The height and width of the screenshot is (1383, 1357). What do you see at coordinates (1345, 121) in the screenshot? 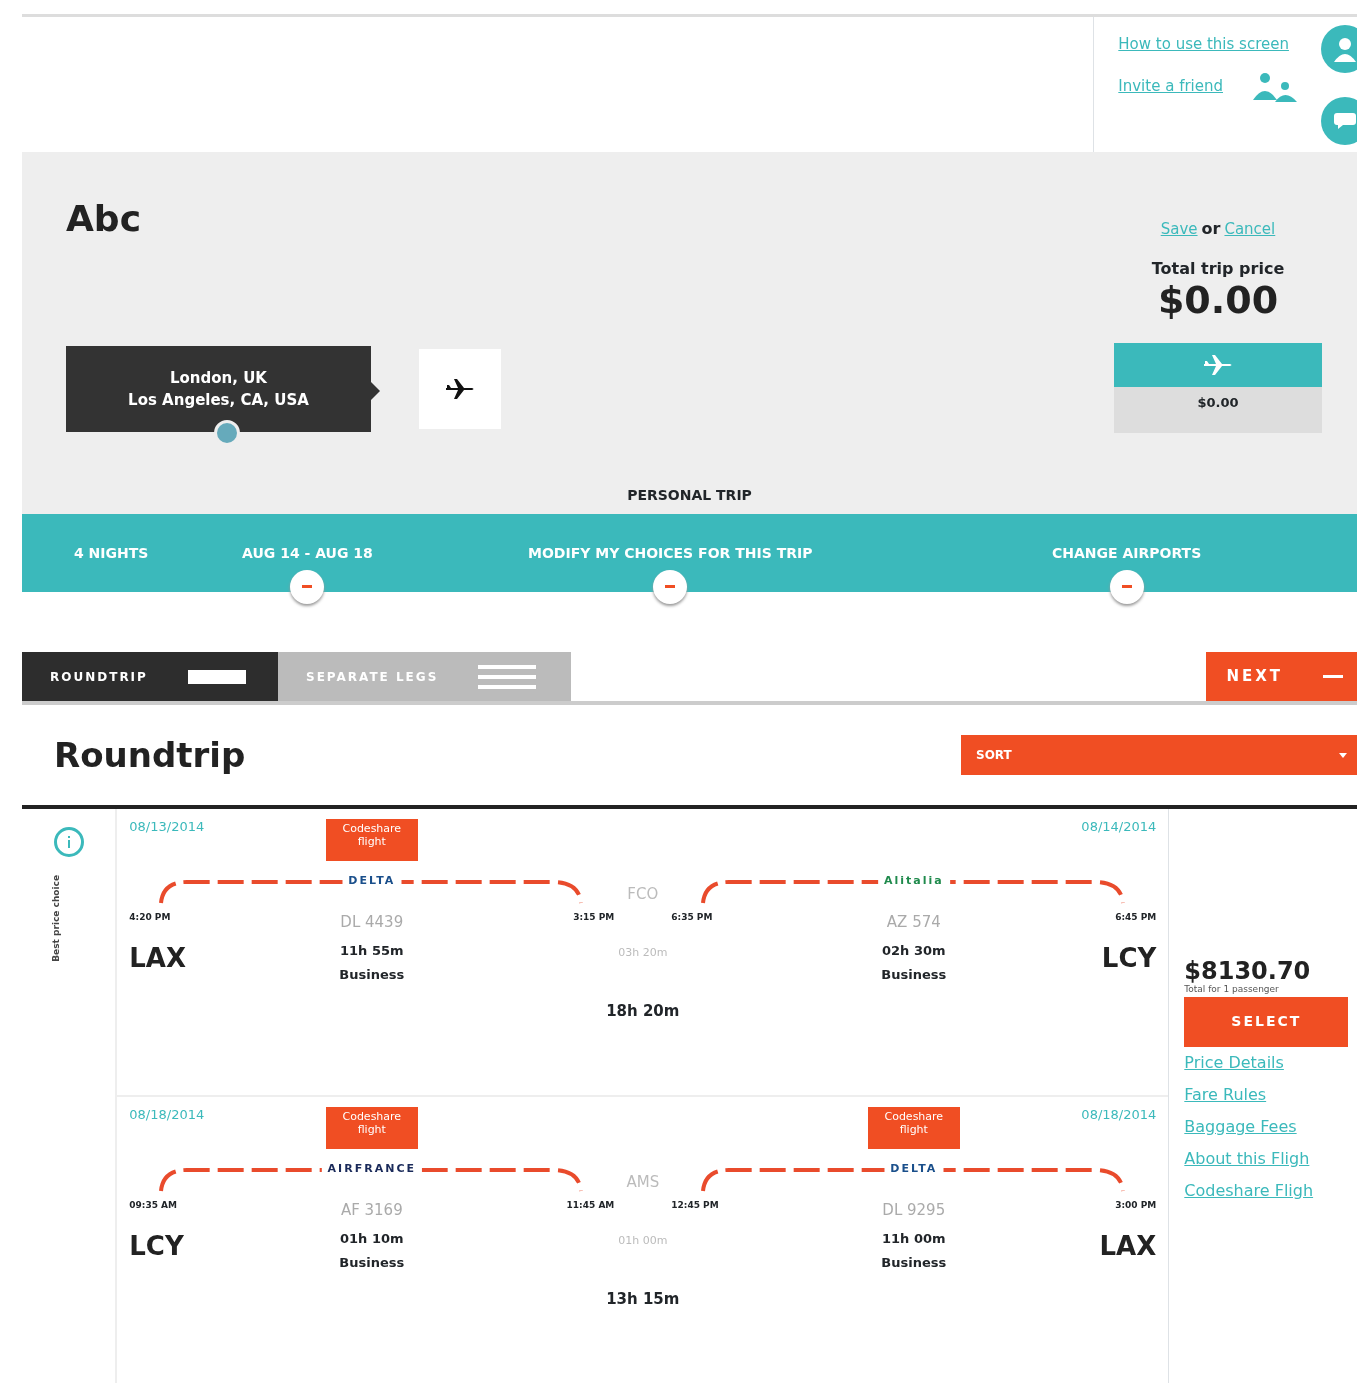
I see `chat-icon` at bounding box center [1345, 121].